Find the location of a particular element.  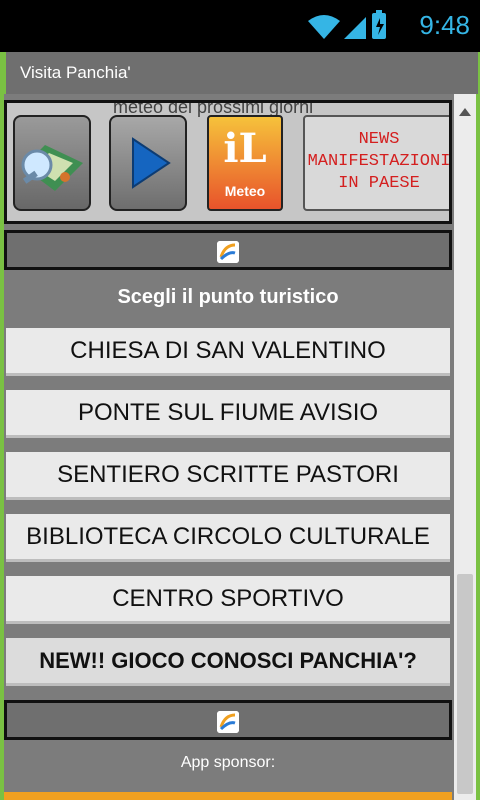

poi-button-centro-sportivo: CENTRO SPORTIVO is located at coordinates (228, 600).